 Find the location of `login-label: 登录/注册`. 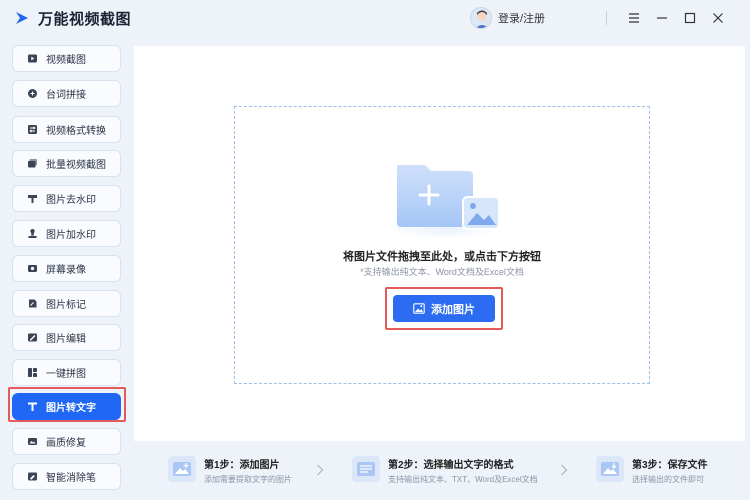

login-label: 登录/注册 is located at coordinates (522, 19).